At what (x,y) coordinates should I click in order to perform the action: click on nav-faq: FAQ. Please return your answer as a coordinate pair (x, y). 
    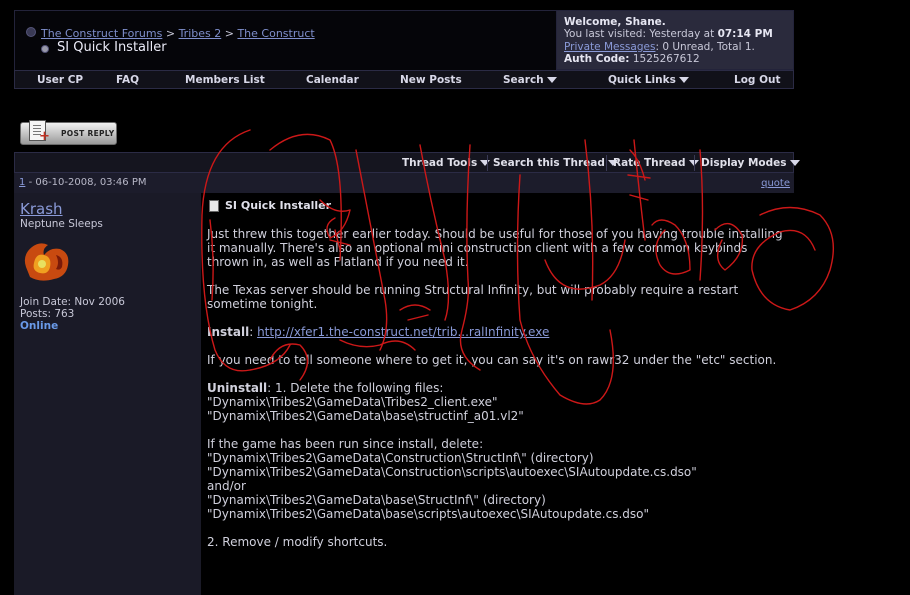
    Looking at the image, I should click on (127, 80).